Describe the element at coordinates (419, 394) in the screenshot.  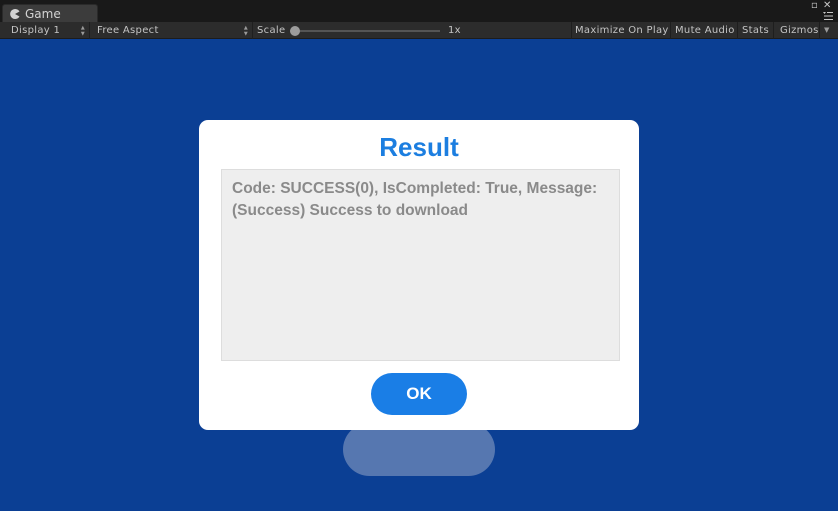
I see `ok-button: OK` at that location.